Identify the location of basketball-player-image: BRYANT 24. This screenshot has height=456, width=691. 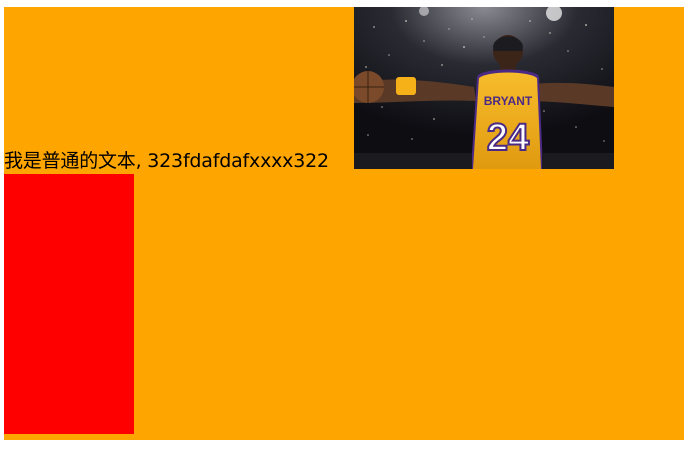
(484, 88).